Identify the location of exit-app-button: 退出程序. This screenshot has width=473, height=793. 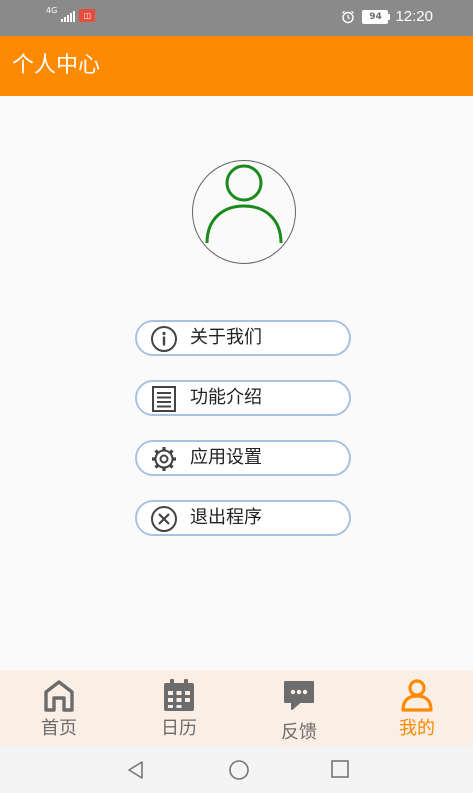
(243, 518).